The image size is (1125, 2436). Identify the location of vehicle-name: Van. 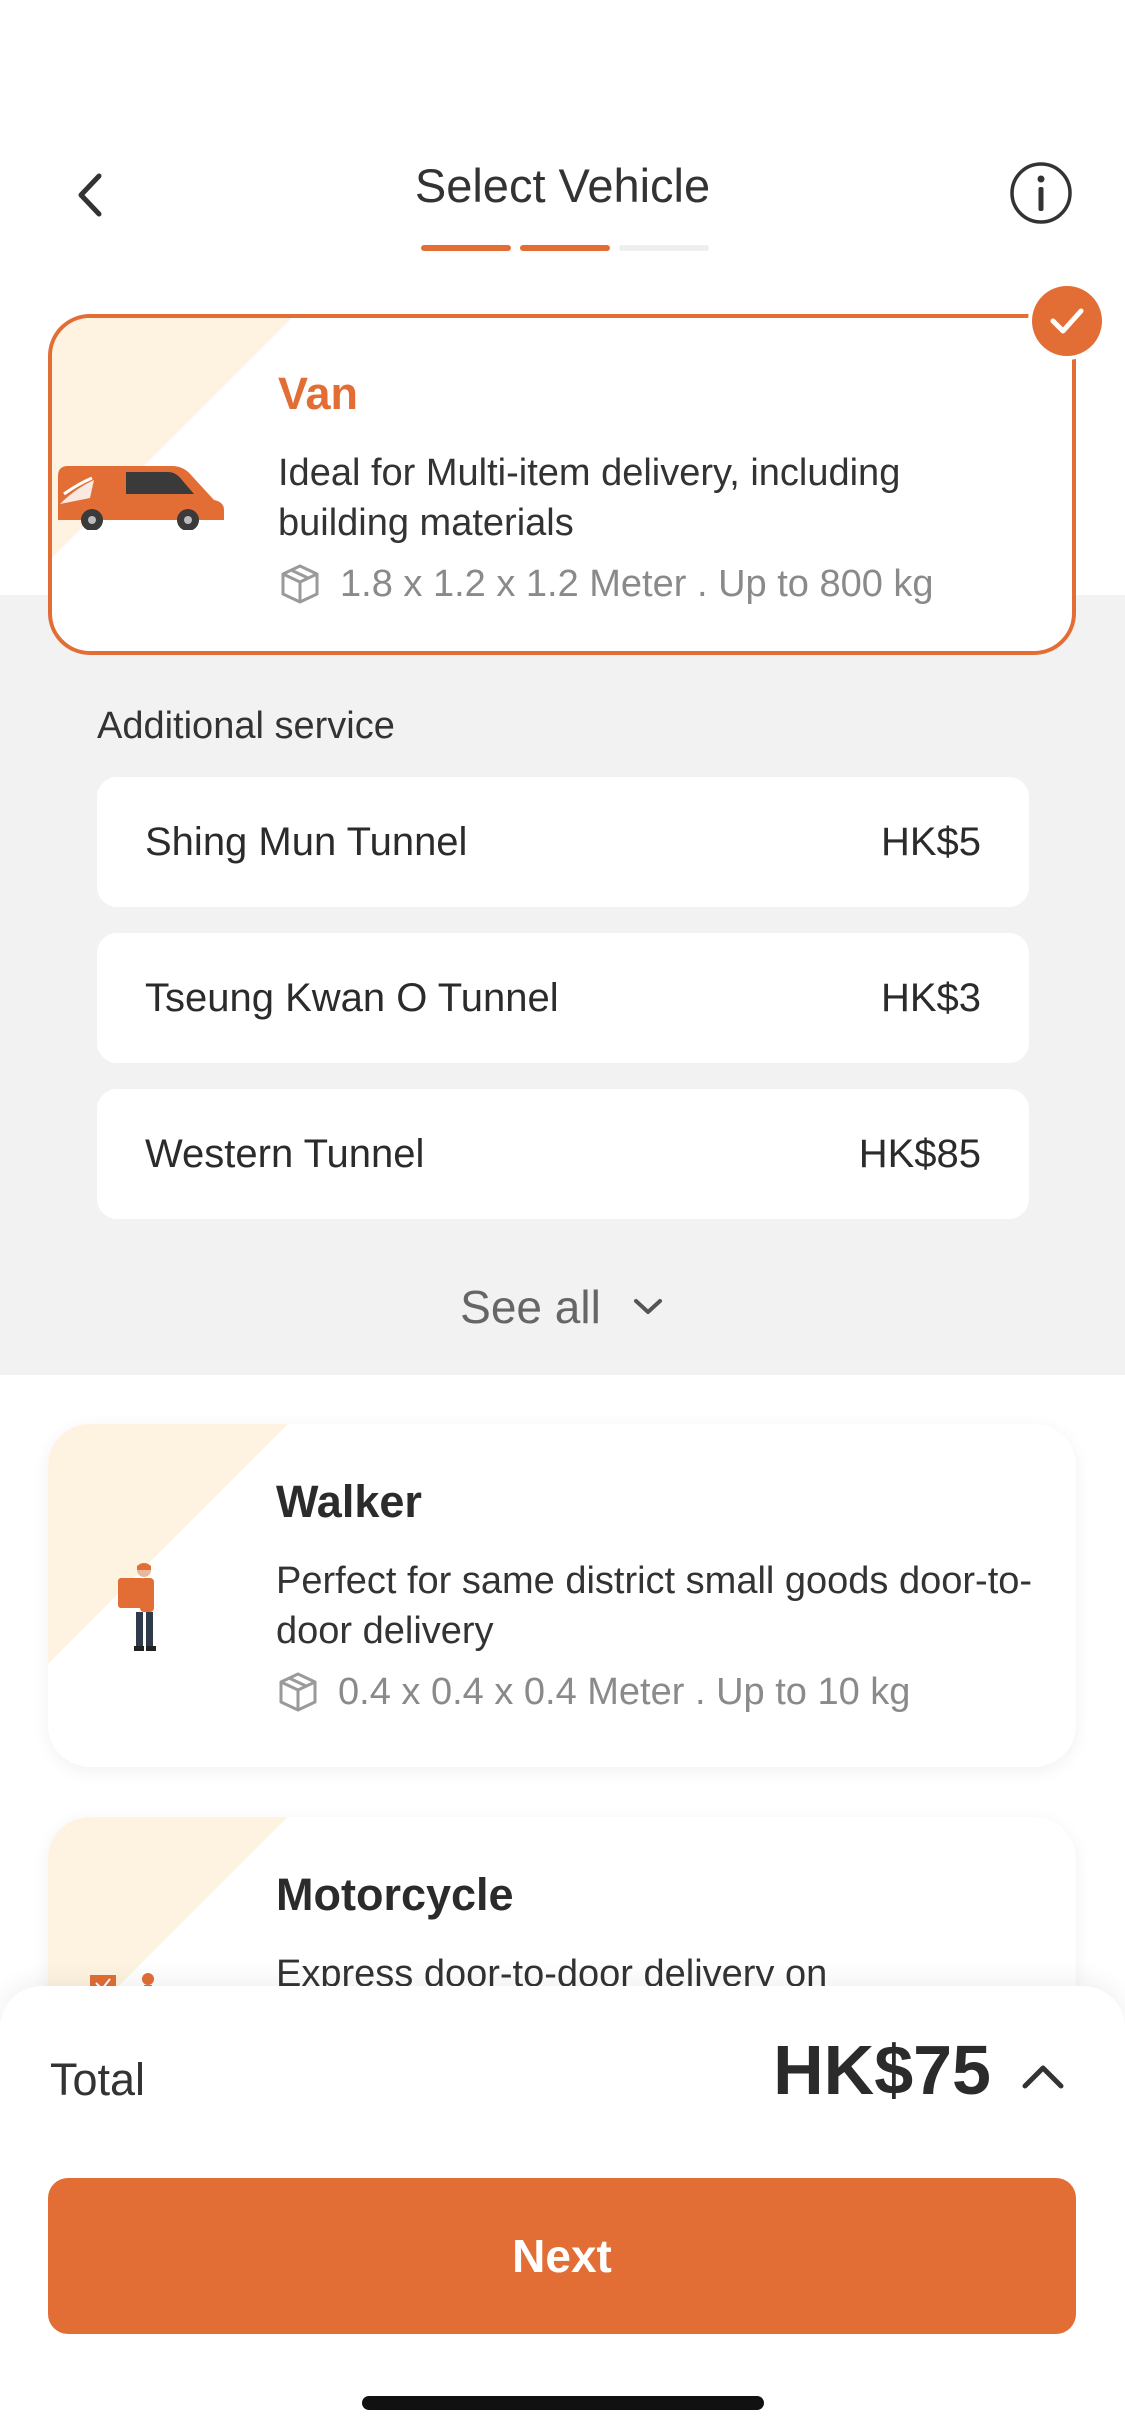
(318, 393).